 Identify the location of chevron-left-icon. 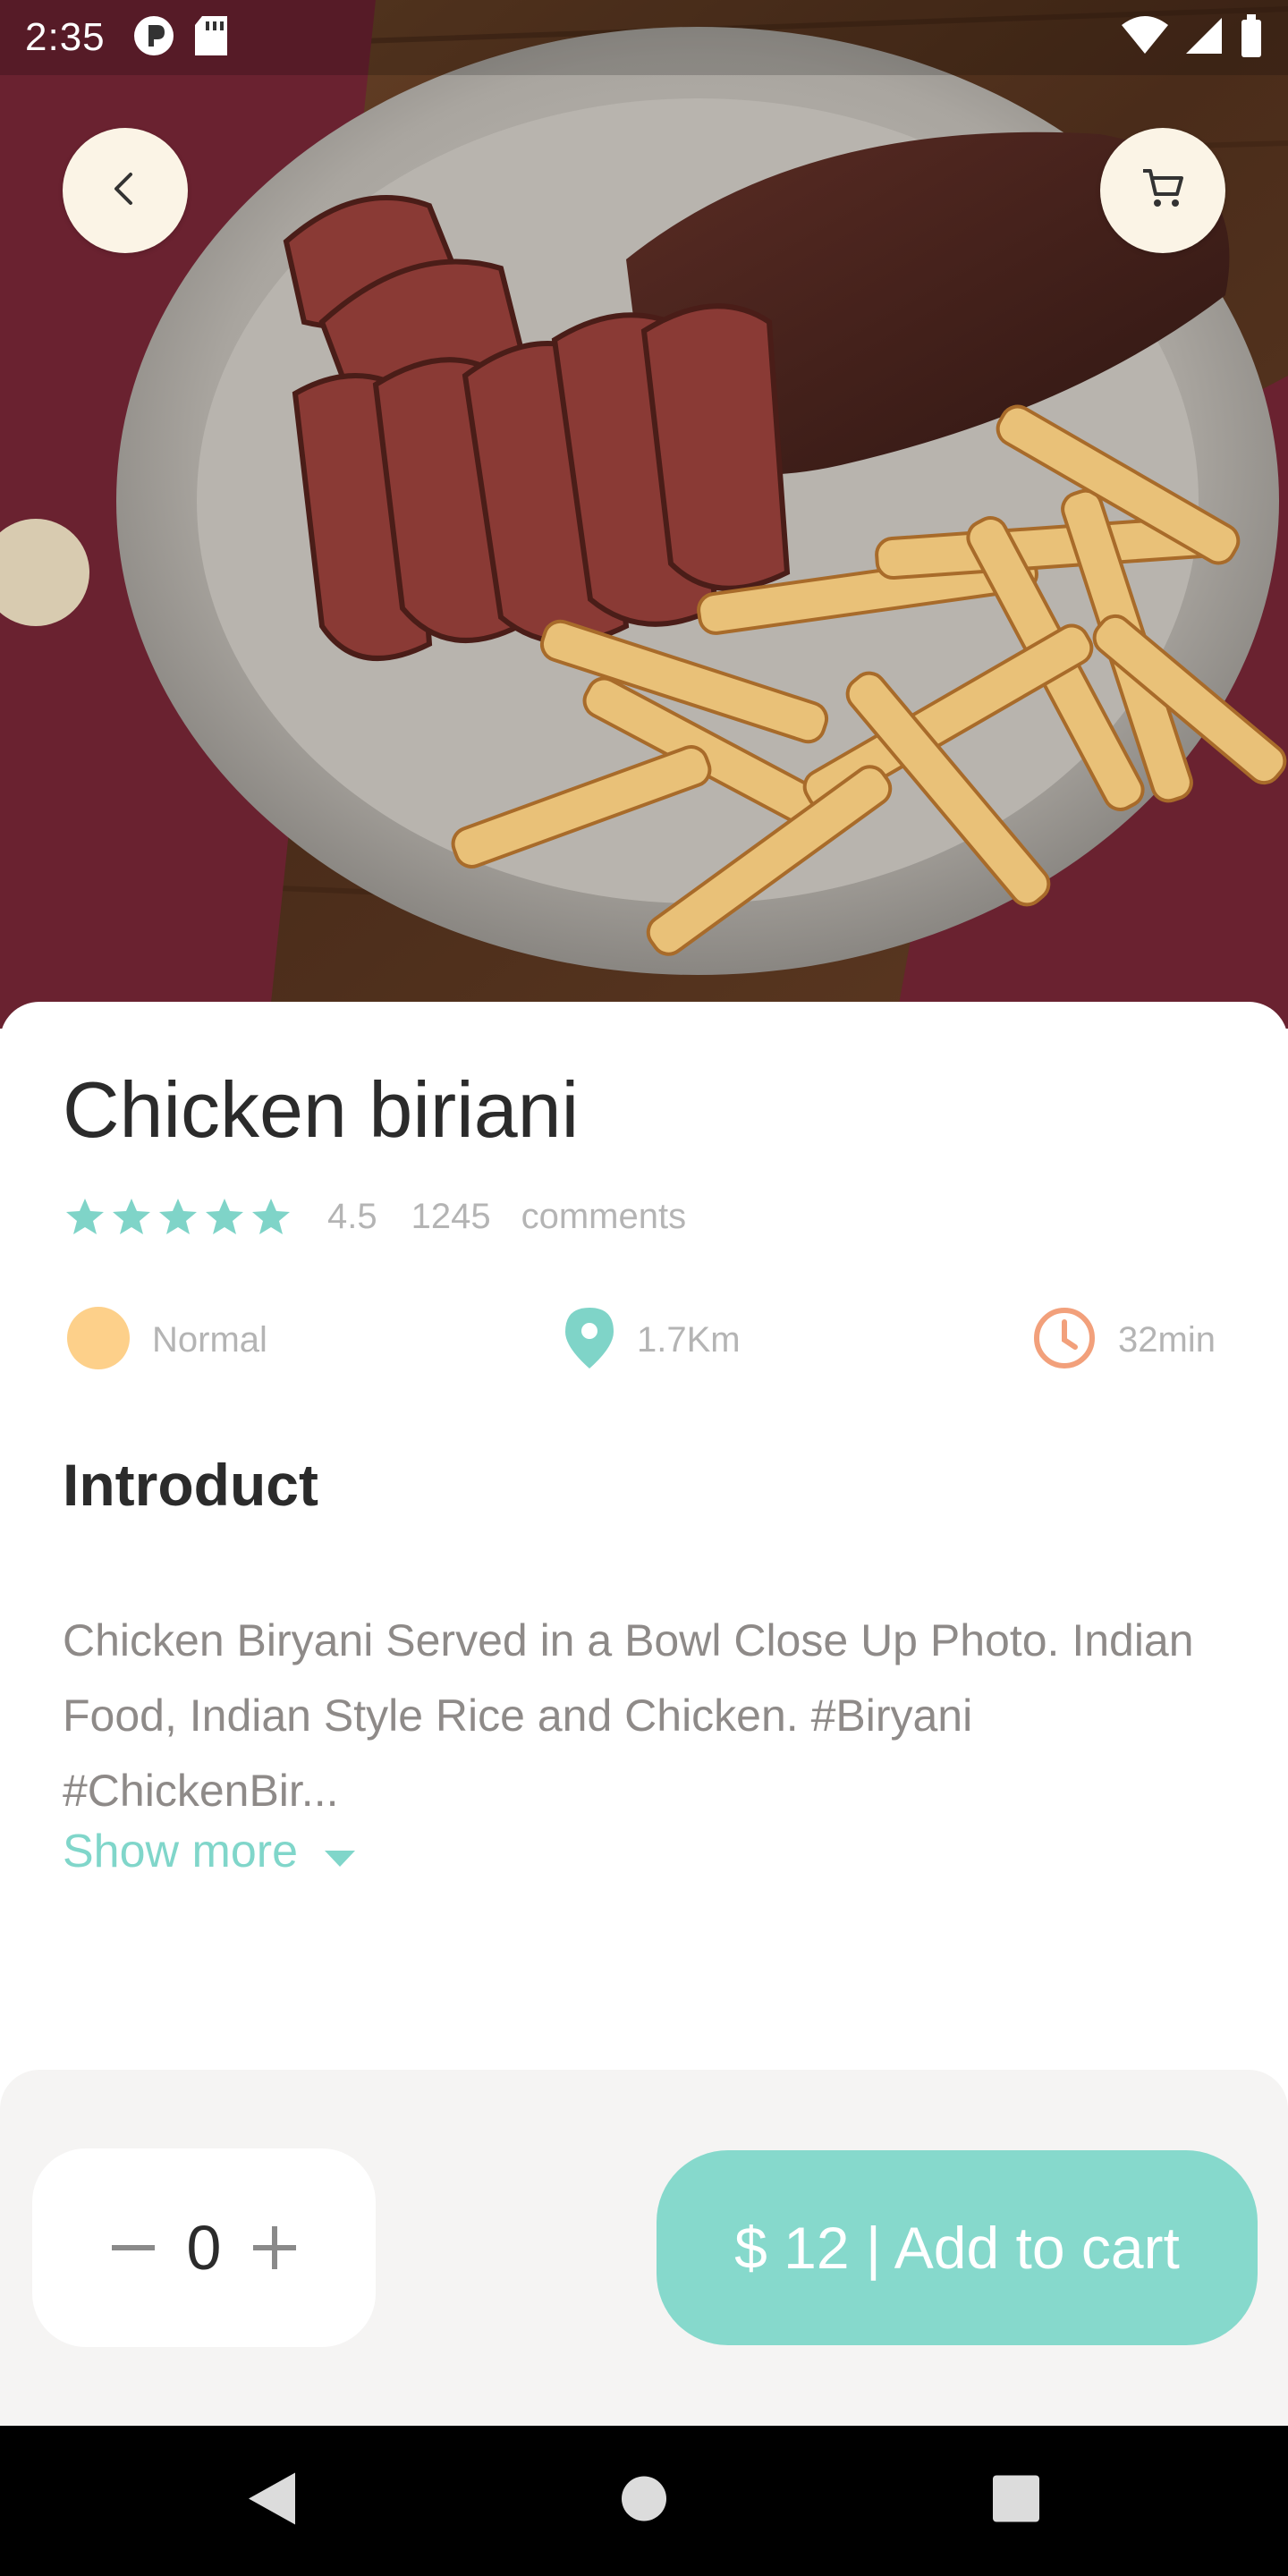
(125, 191).